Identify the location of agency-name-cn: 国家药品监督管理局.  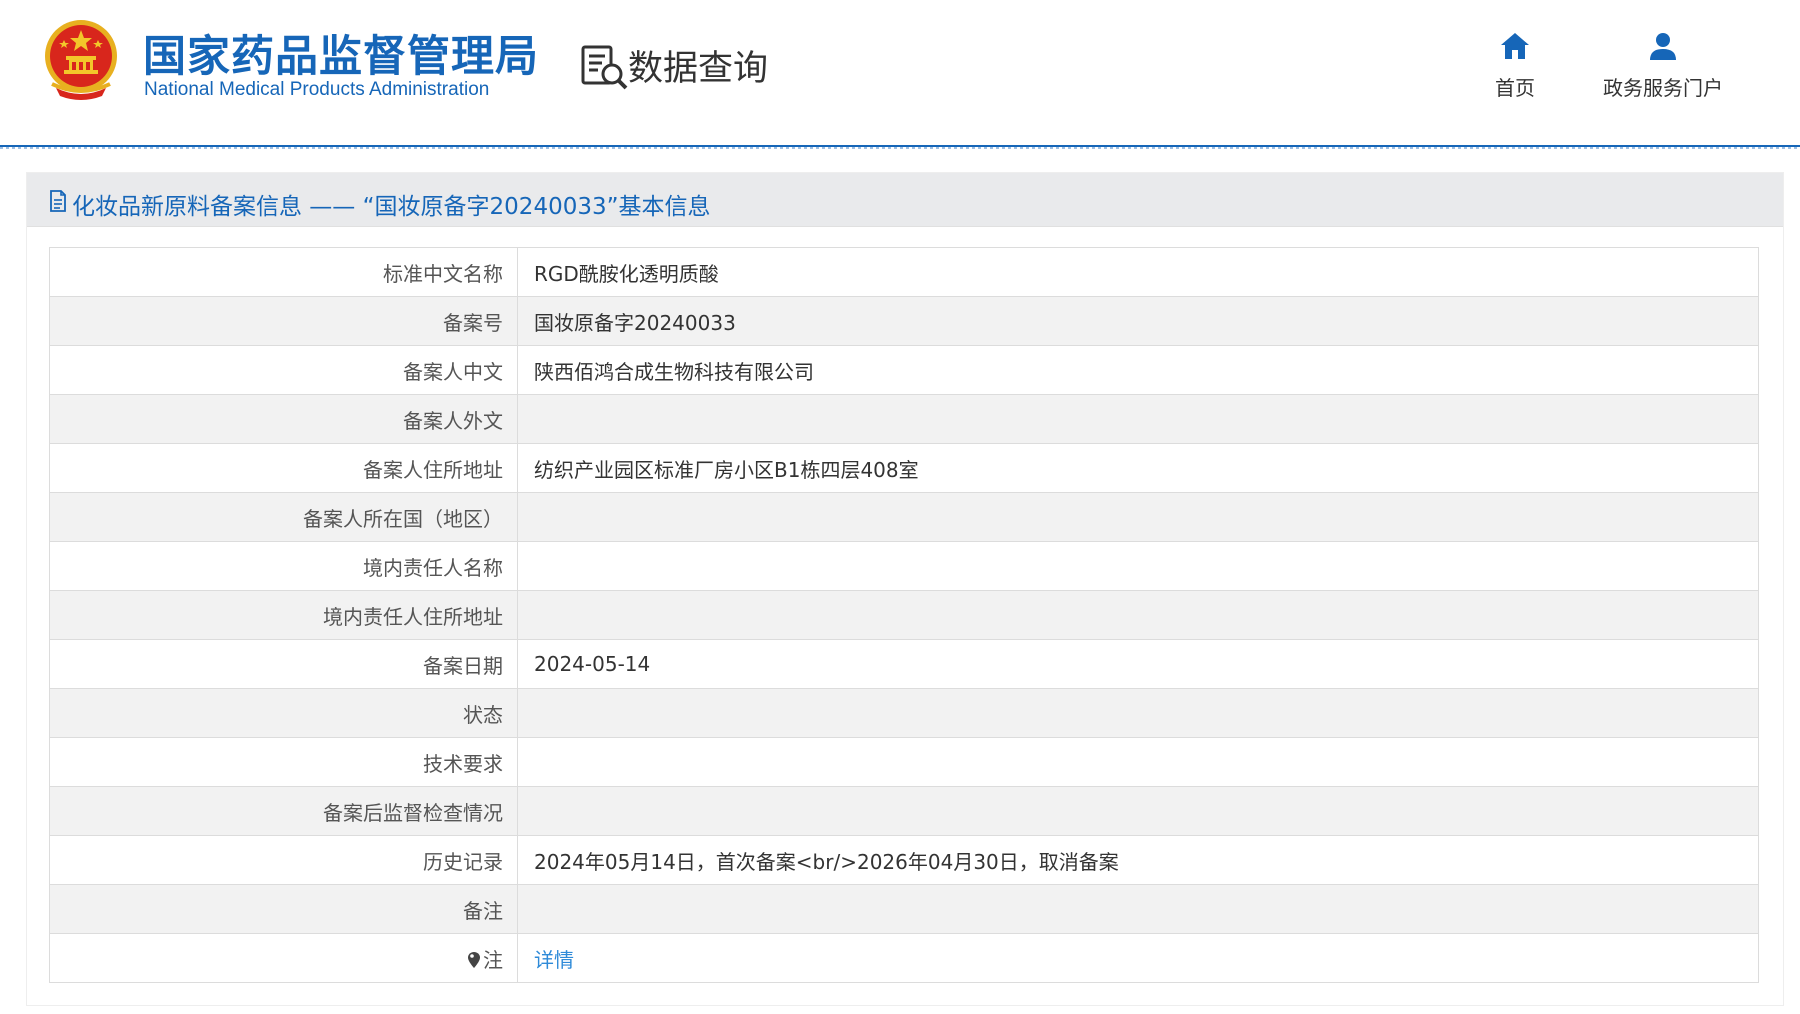
(341, 57).